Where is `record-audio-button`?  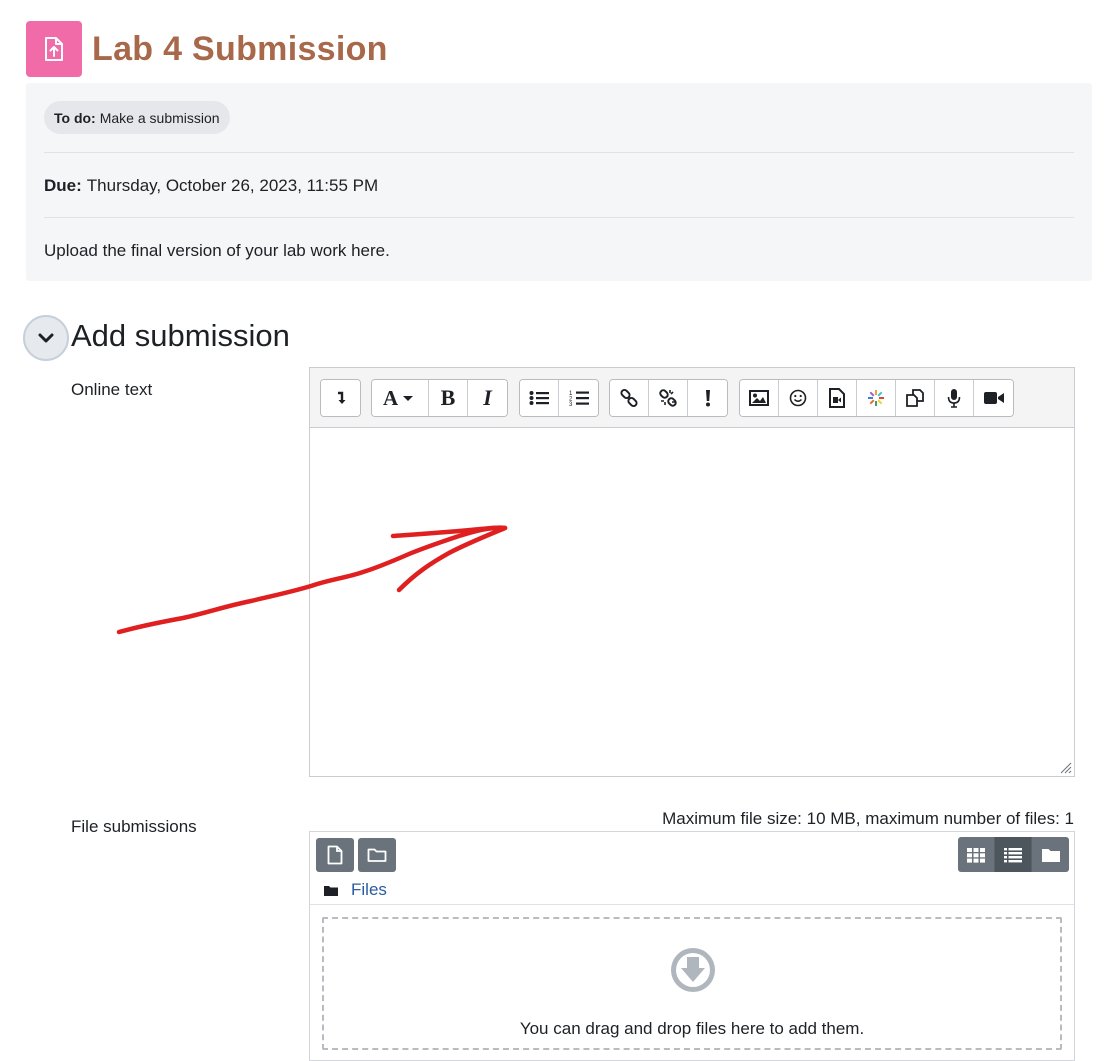 record-audio-button is located at coordinates (954, 398).